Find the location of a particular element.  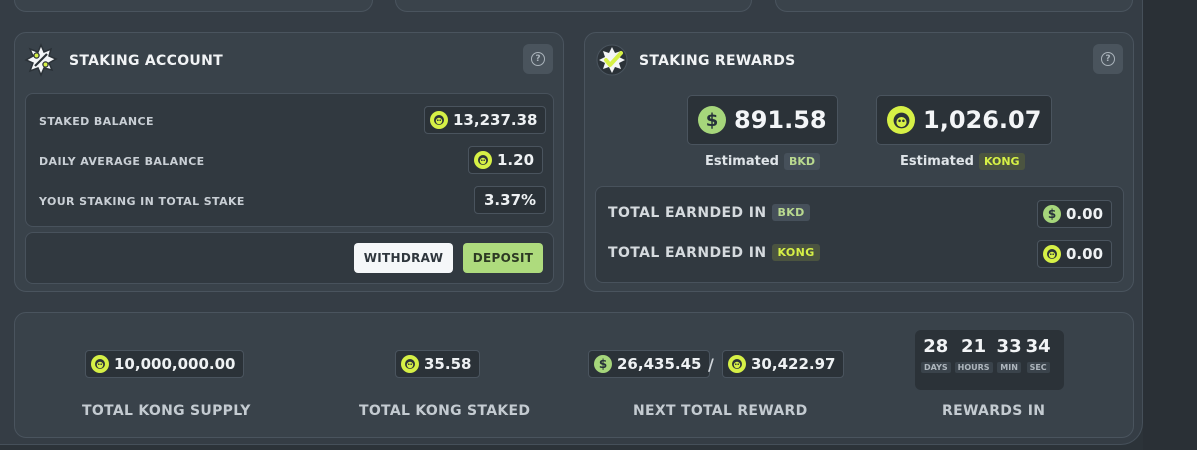

staking-share-value: 3.37% is located at coordinates (510, 200).